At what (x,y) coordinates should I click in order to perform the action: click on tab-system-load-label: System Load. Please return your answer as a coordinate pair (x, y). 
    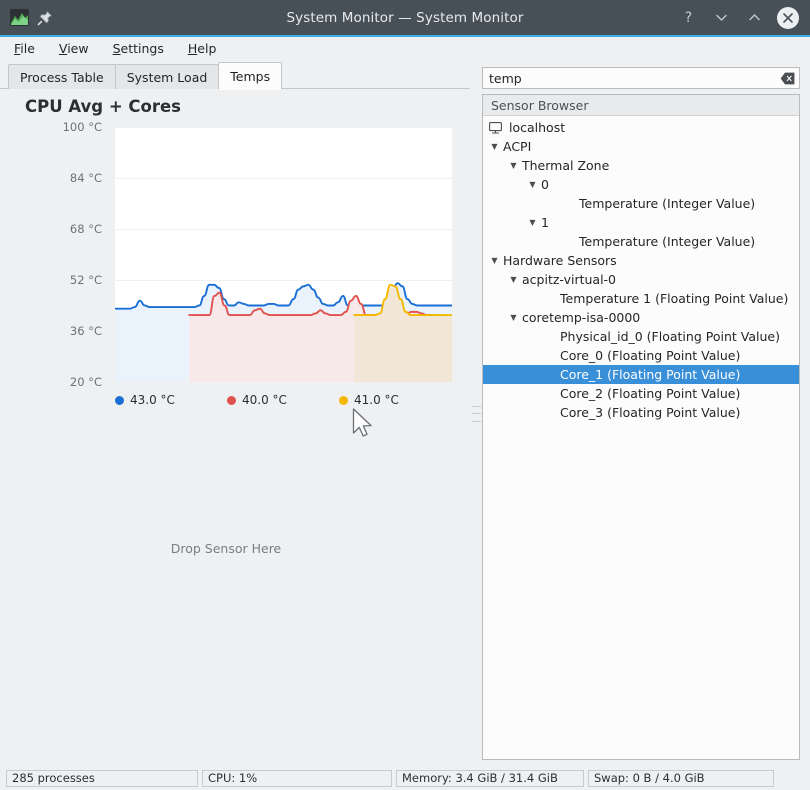
    Looking at the image, I should click on (167, 77).